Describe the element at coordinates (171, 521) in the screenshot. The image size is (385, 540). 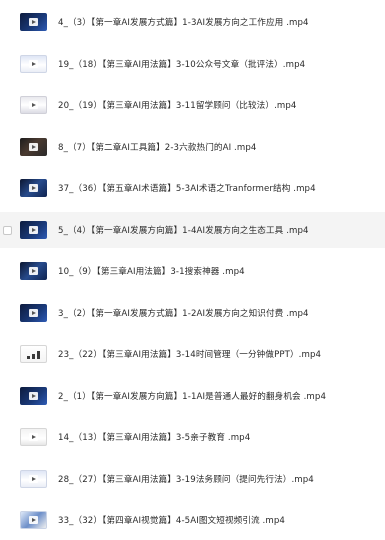
I see `file-name: 33_（32）【第四章AI视觉篇】4-5AI图文短视频引流 .mp4` at that location.